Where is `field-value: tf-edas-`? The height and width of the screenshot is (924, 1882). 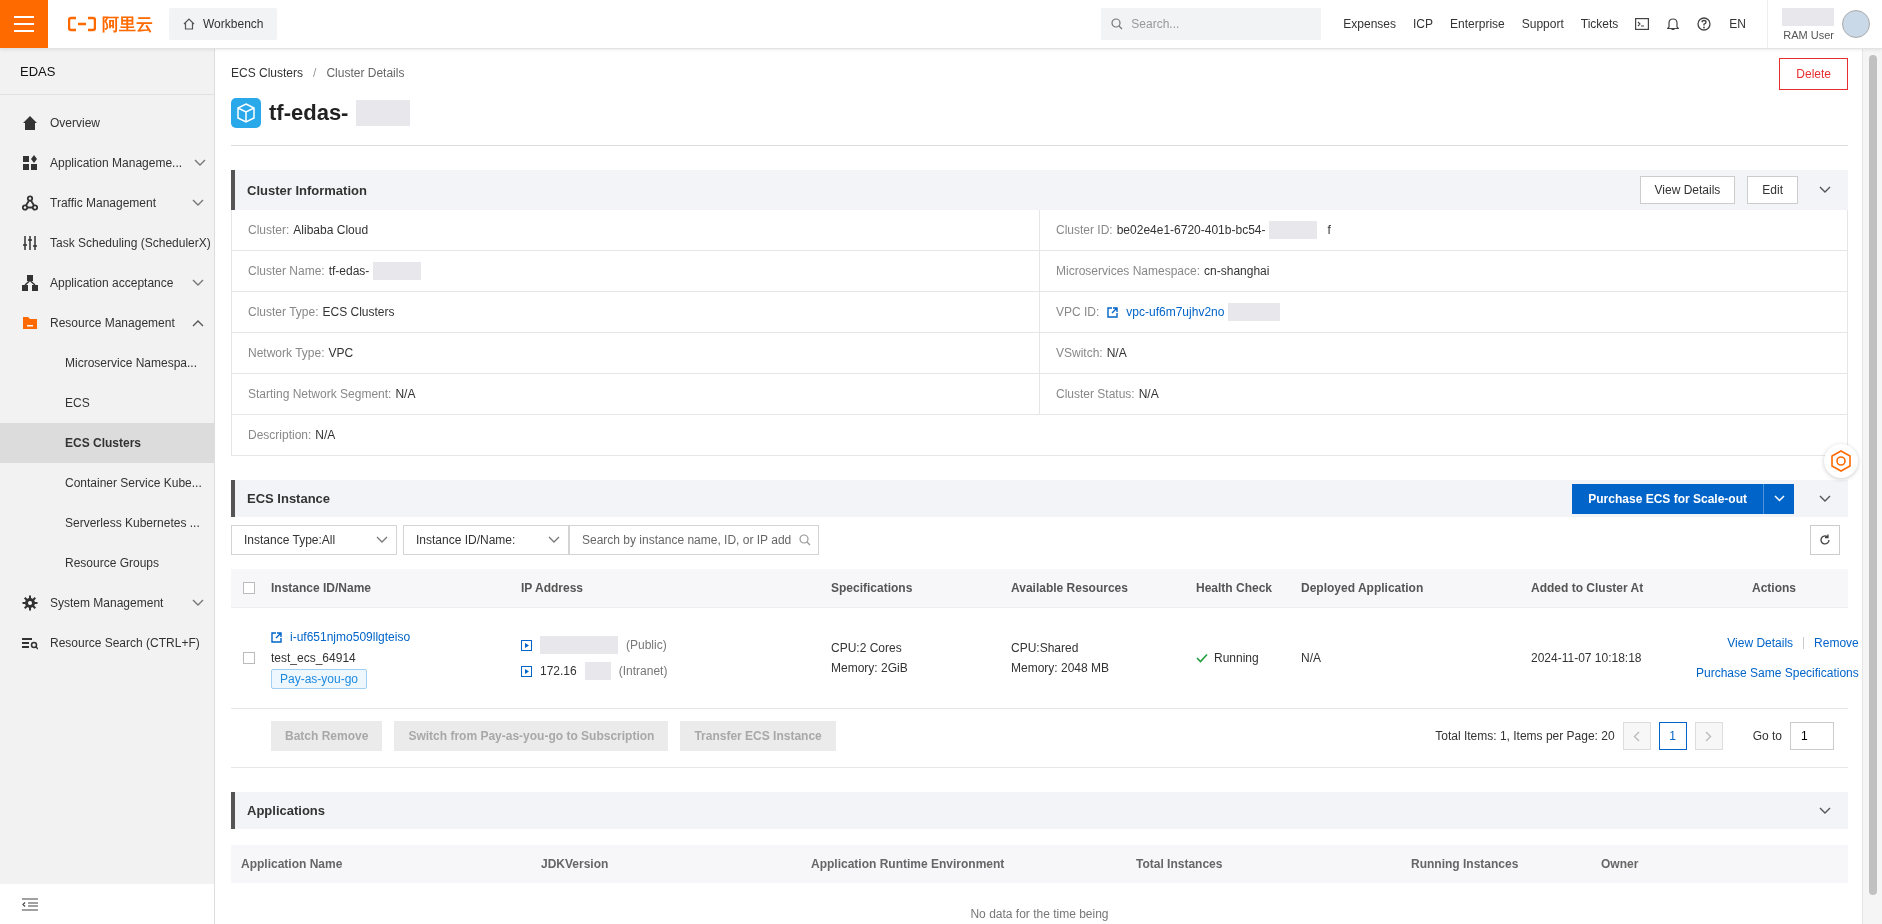 field-value: tf-edas- is located at coordinates (349, 271).